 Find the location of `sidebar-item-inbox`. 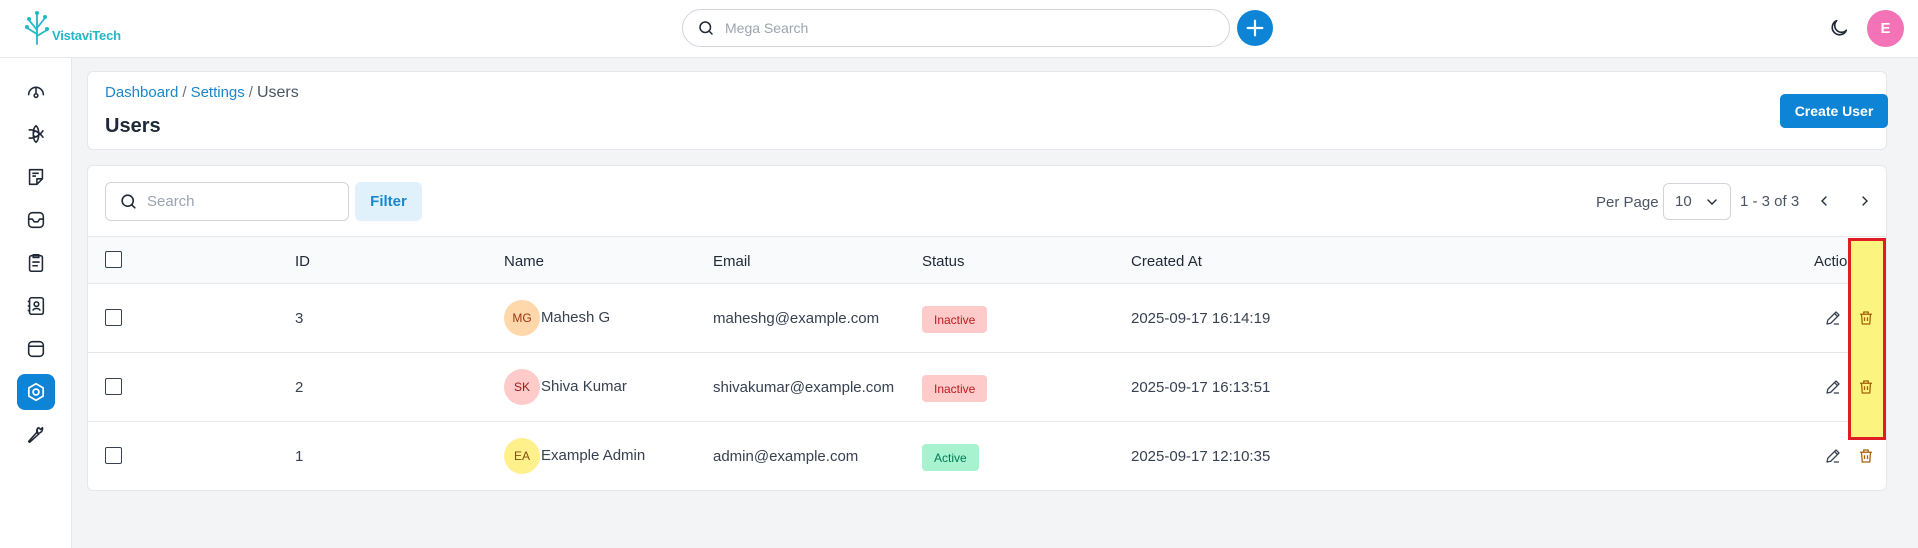

sidebar-item-inbox is located at coordinates (36, 220).